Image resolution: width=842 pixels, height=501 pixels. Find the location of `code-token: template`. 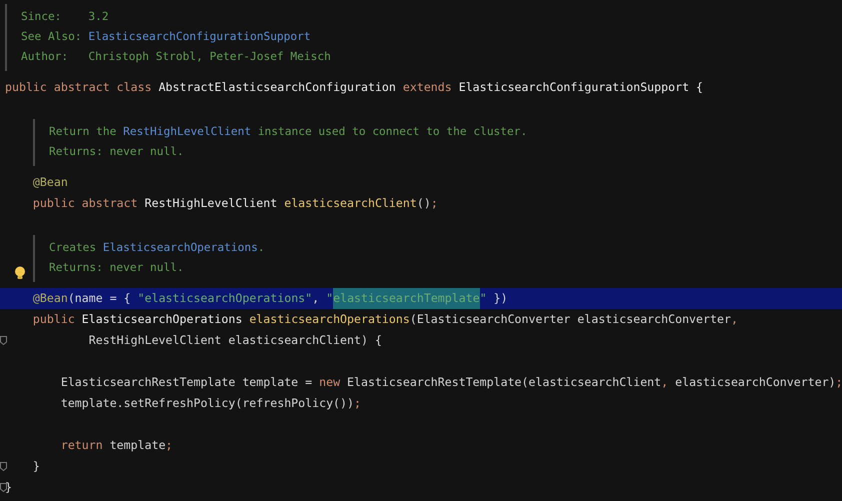

code-token: template is located at coordinates (138, 445).